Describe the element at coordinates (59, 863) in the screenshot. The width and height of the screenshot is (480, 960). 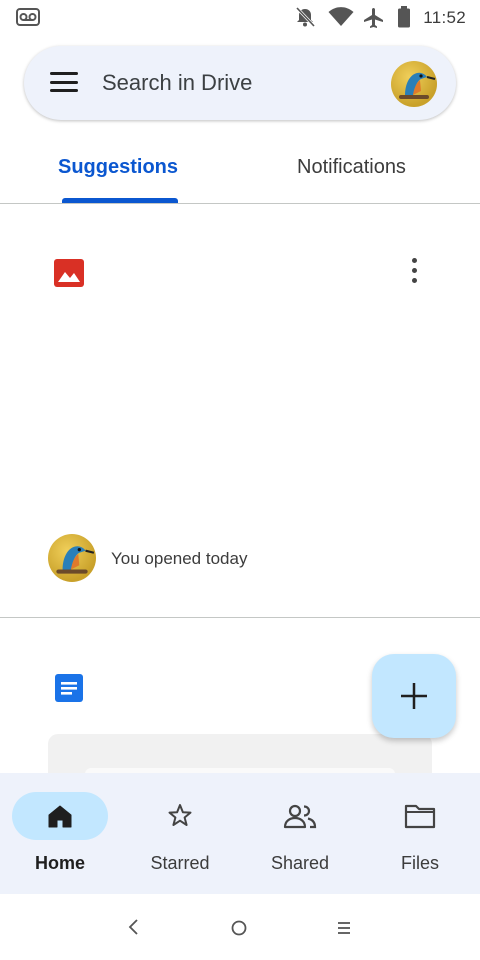
I see `nav-home-label: Home` at that location.